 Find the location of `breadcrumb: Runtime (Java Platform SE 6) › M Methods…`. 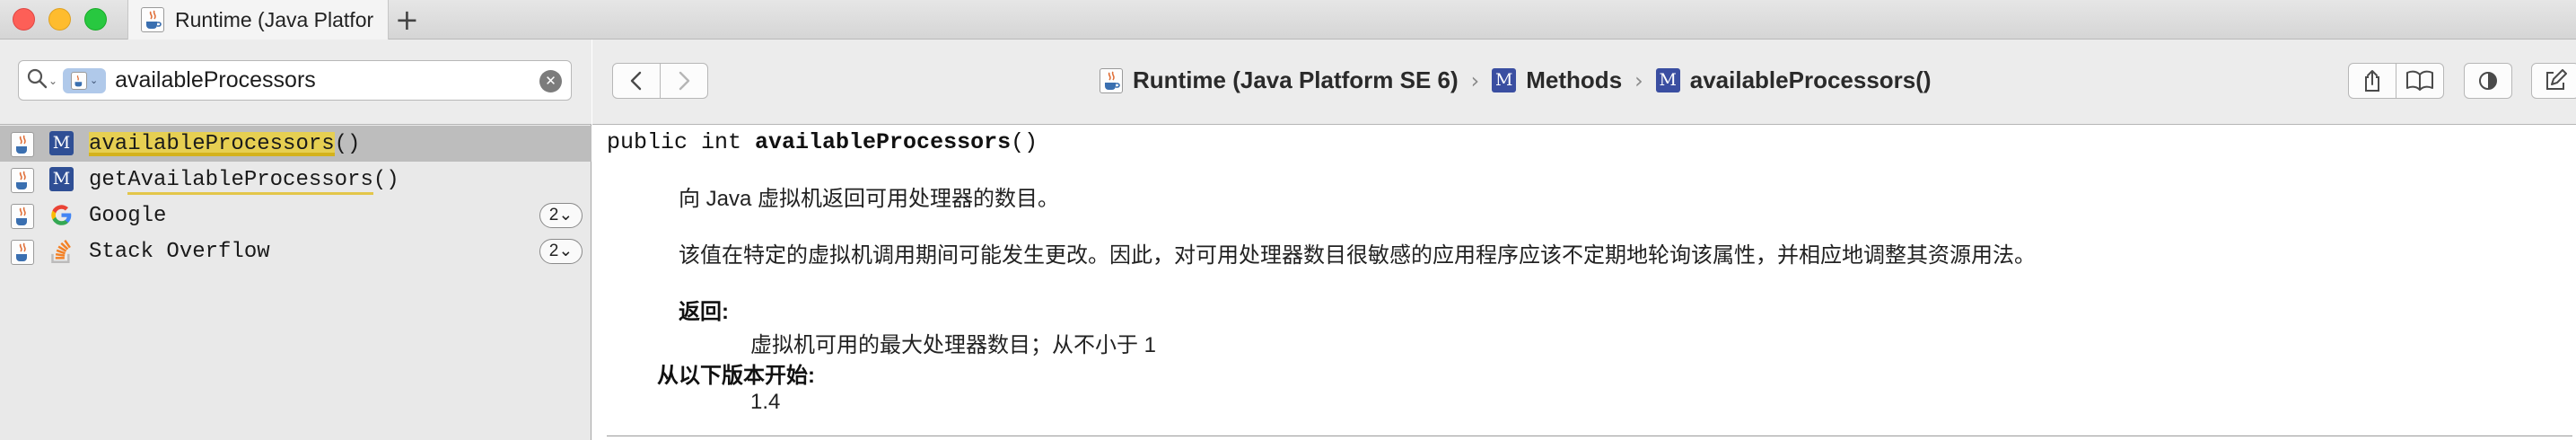

breadcrumb: Runtime (Java Platform SE 6) › M Methods… is located at coordinates (1516, 80).